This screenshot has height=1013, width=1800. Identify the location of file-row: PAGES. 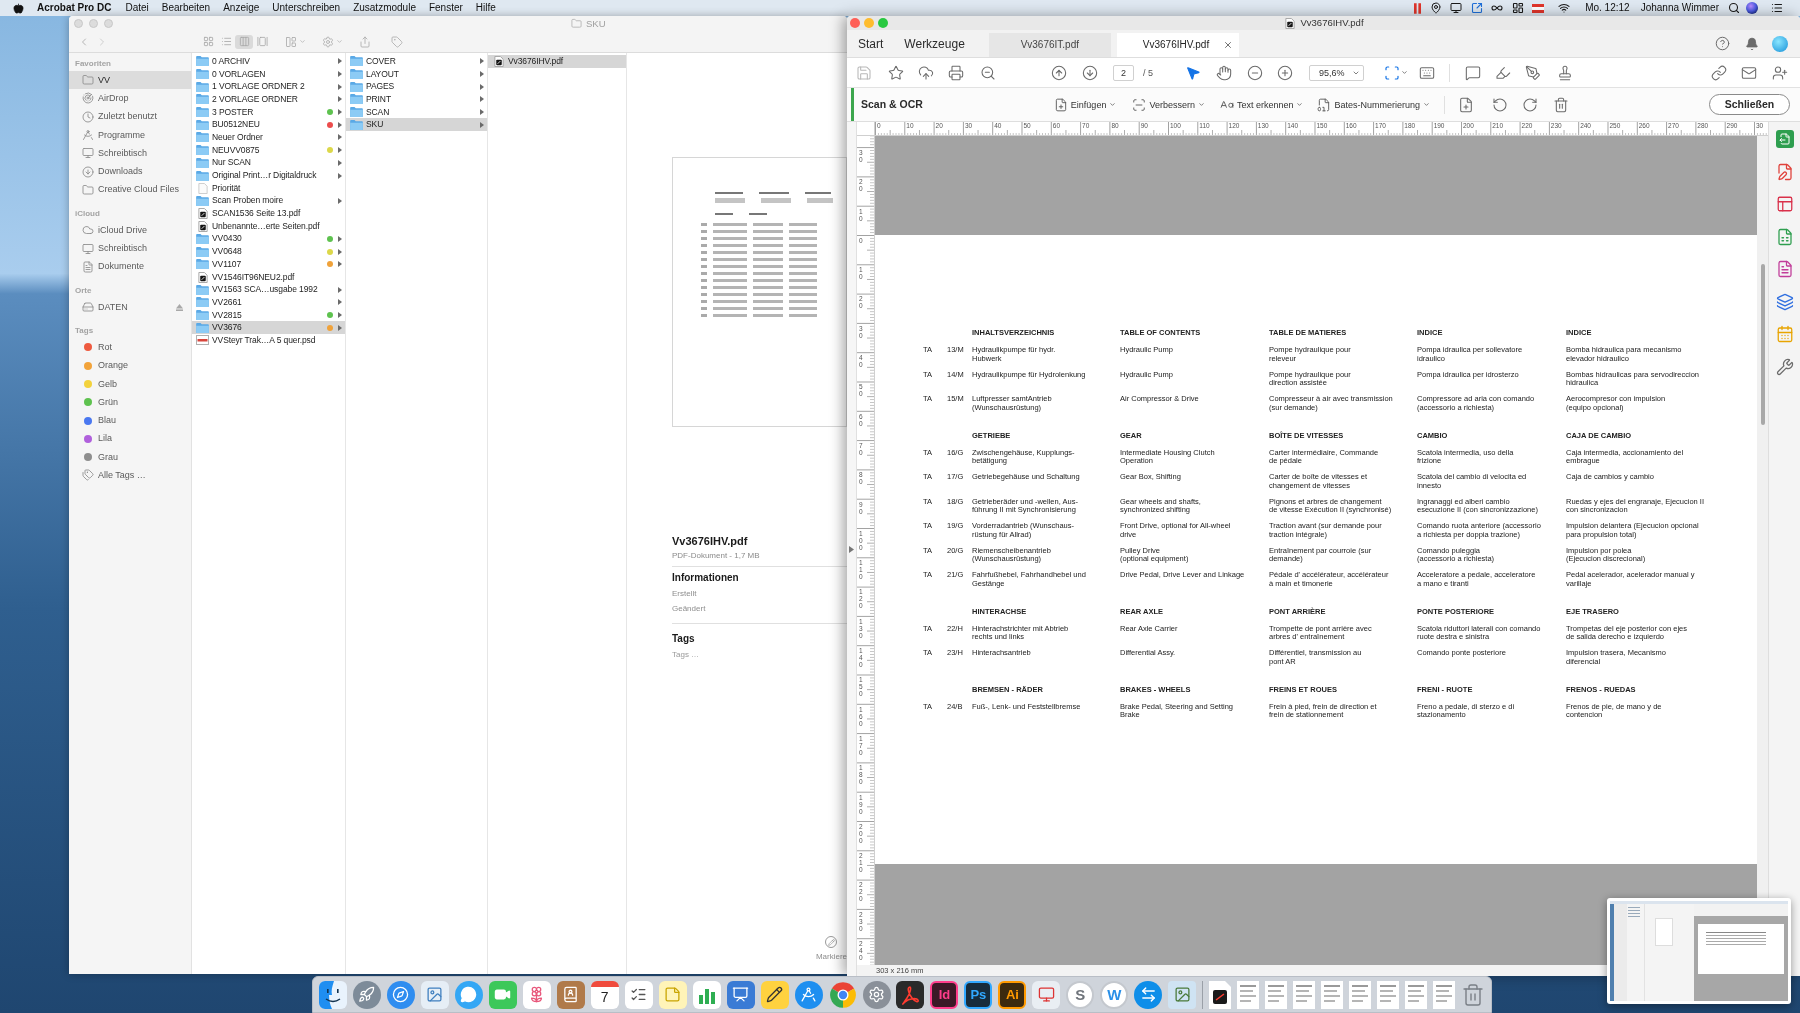
(416, 87).